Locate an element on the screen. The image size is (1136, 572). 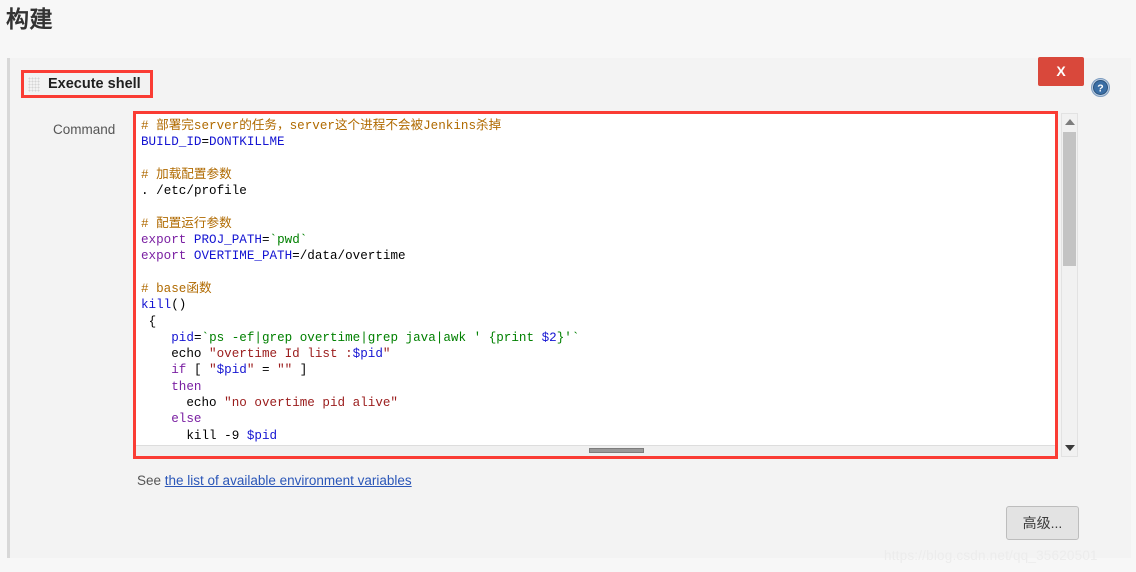
see-prefix-text: See is located at coordinates (151, 480).